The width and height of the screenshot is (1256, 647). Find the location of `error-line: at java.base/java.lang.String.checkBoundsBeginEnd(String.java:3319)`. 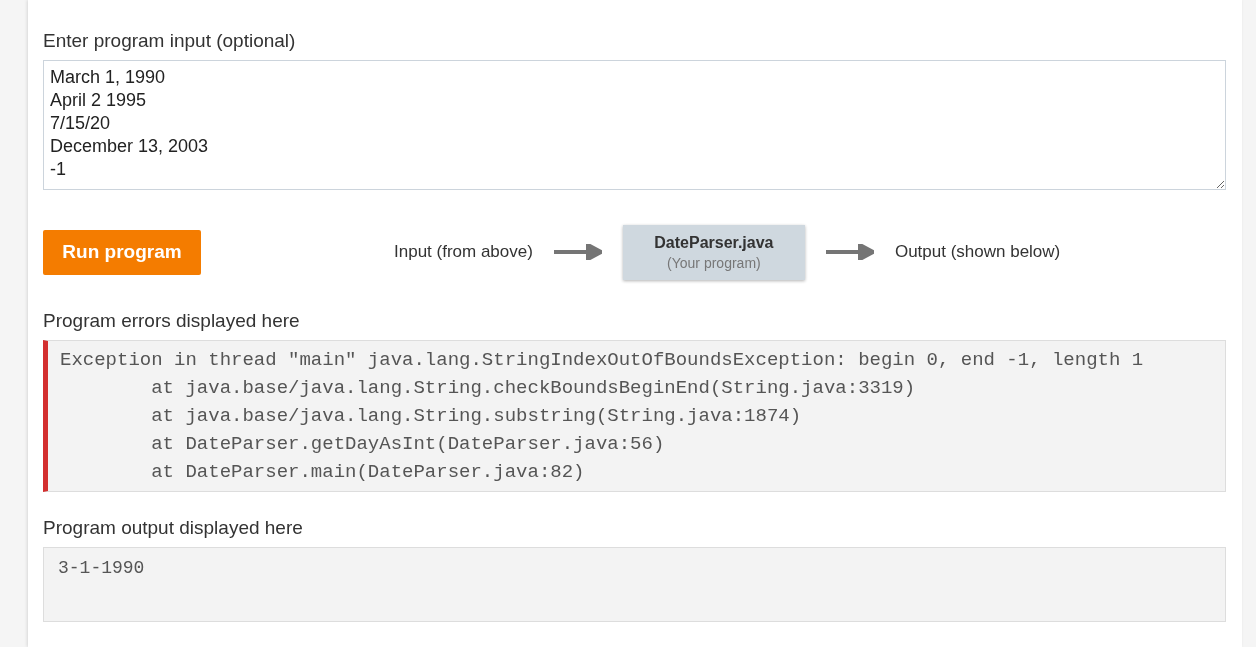

error-line: at java.base/java.lang.String.checkBoundsBeginEnd(String.java:3319) is located at coordinates (533, 388).